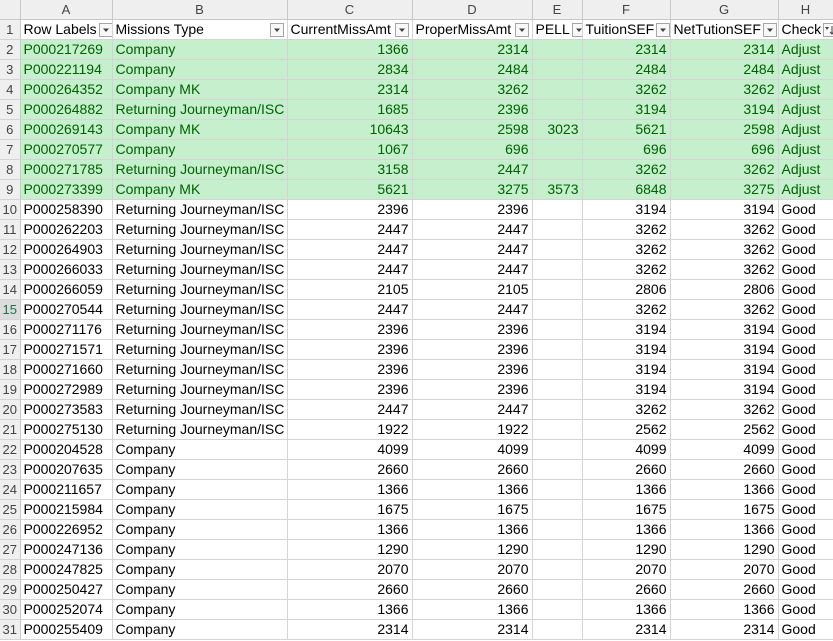 The width and height of the screenshot is (833, 641). I want to click on table-cell: P000270577, so click(66, 149).